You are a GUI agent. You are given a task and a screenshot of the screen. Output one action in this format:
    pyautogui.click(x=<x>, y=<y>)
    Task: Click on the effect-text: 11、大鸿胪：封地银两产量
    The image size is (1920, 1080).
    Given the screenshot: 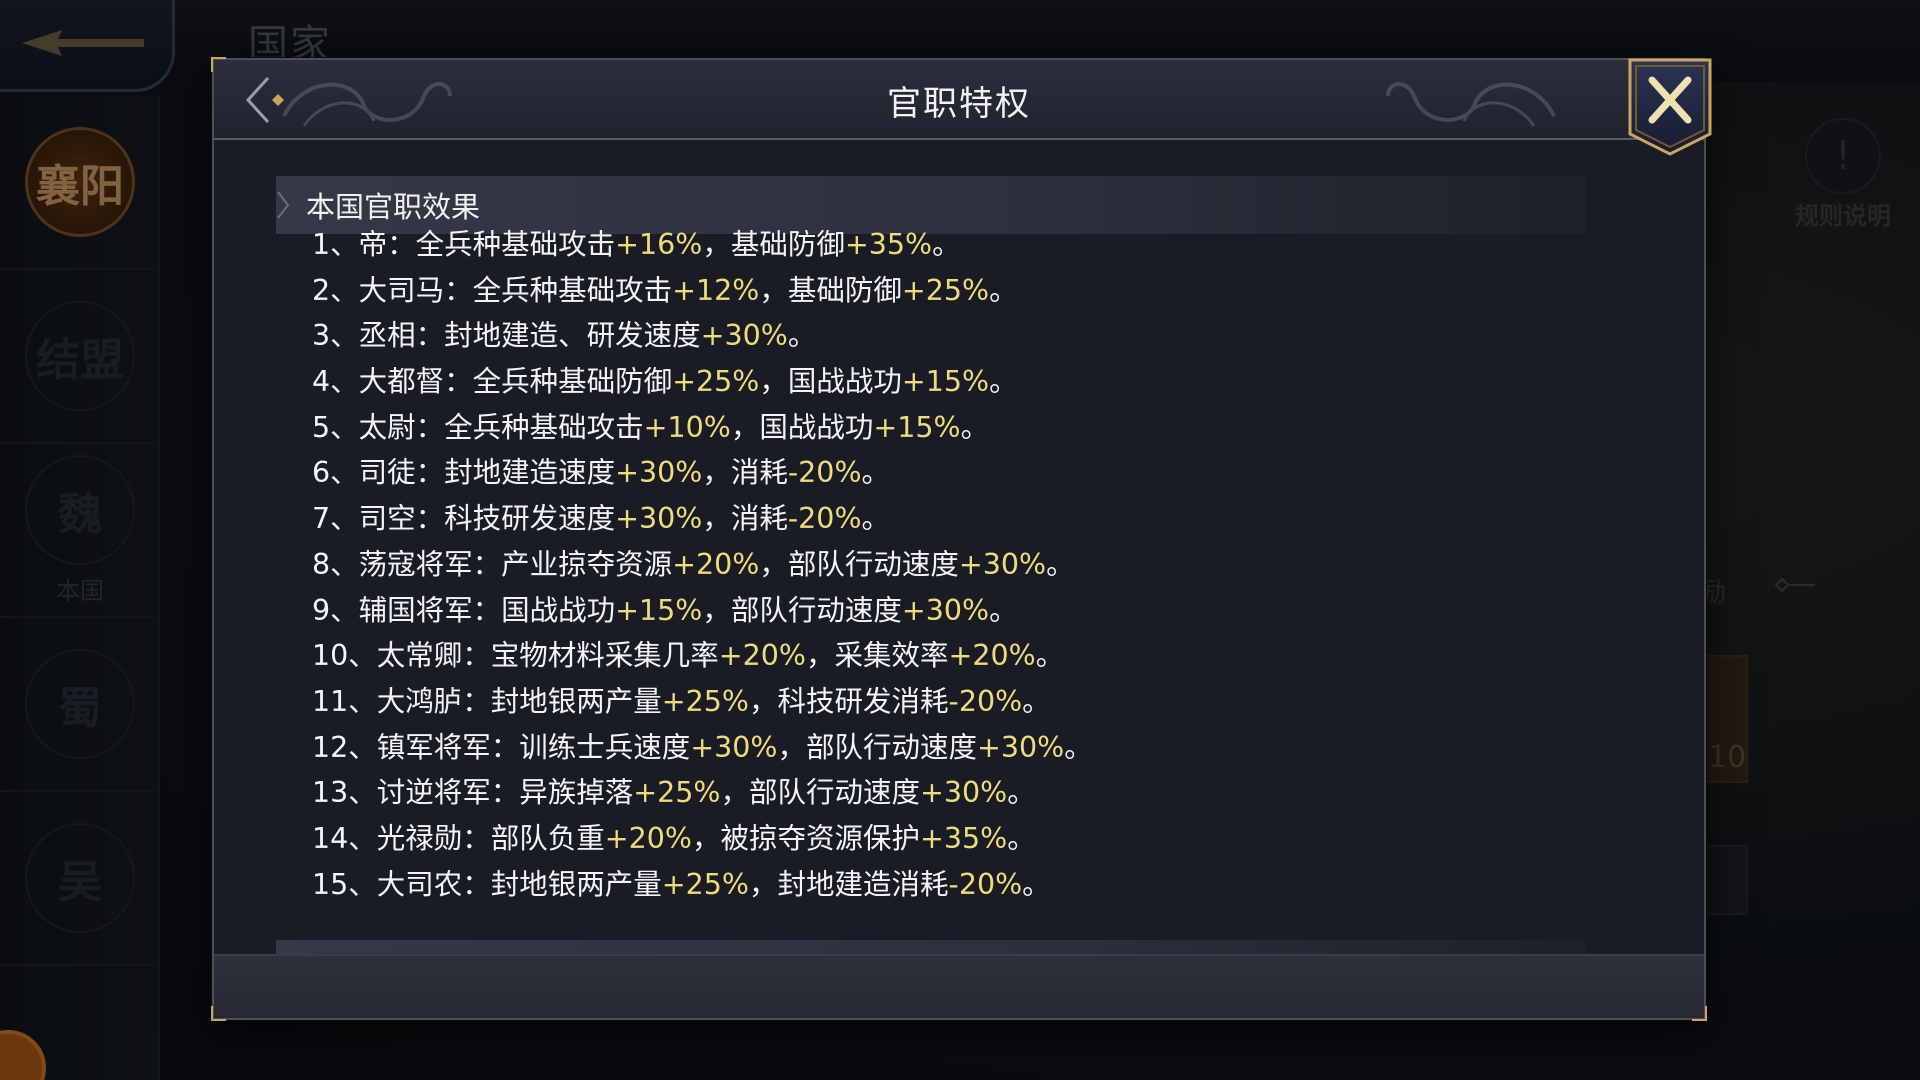 What is the action you would take?
    pyautogui.click(x=487, y=701)
    